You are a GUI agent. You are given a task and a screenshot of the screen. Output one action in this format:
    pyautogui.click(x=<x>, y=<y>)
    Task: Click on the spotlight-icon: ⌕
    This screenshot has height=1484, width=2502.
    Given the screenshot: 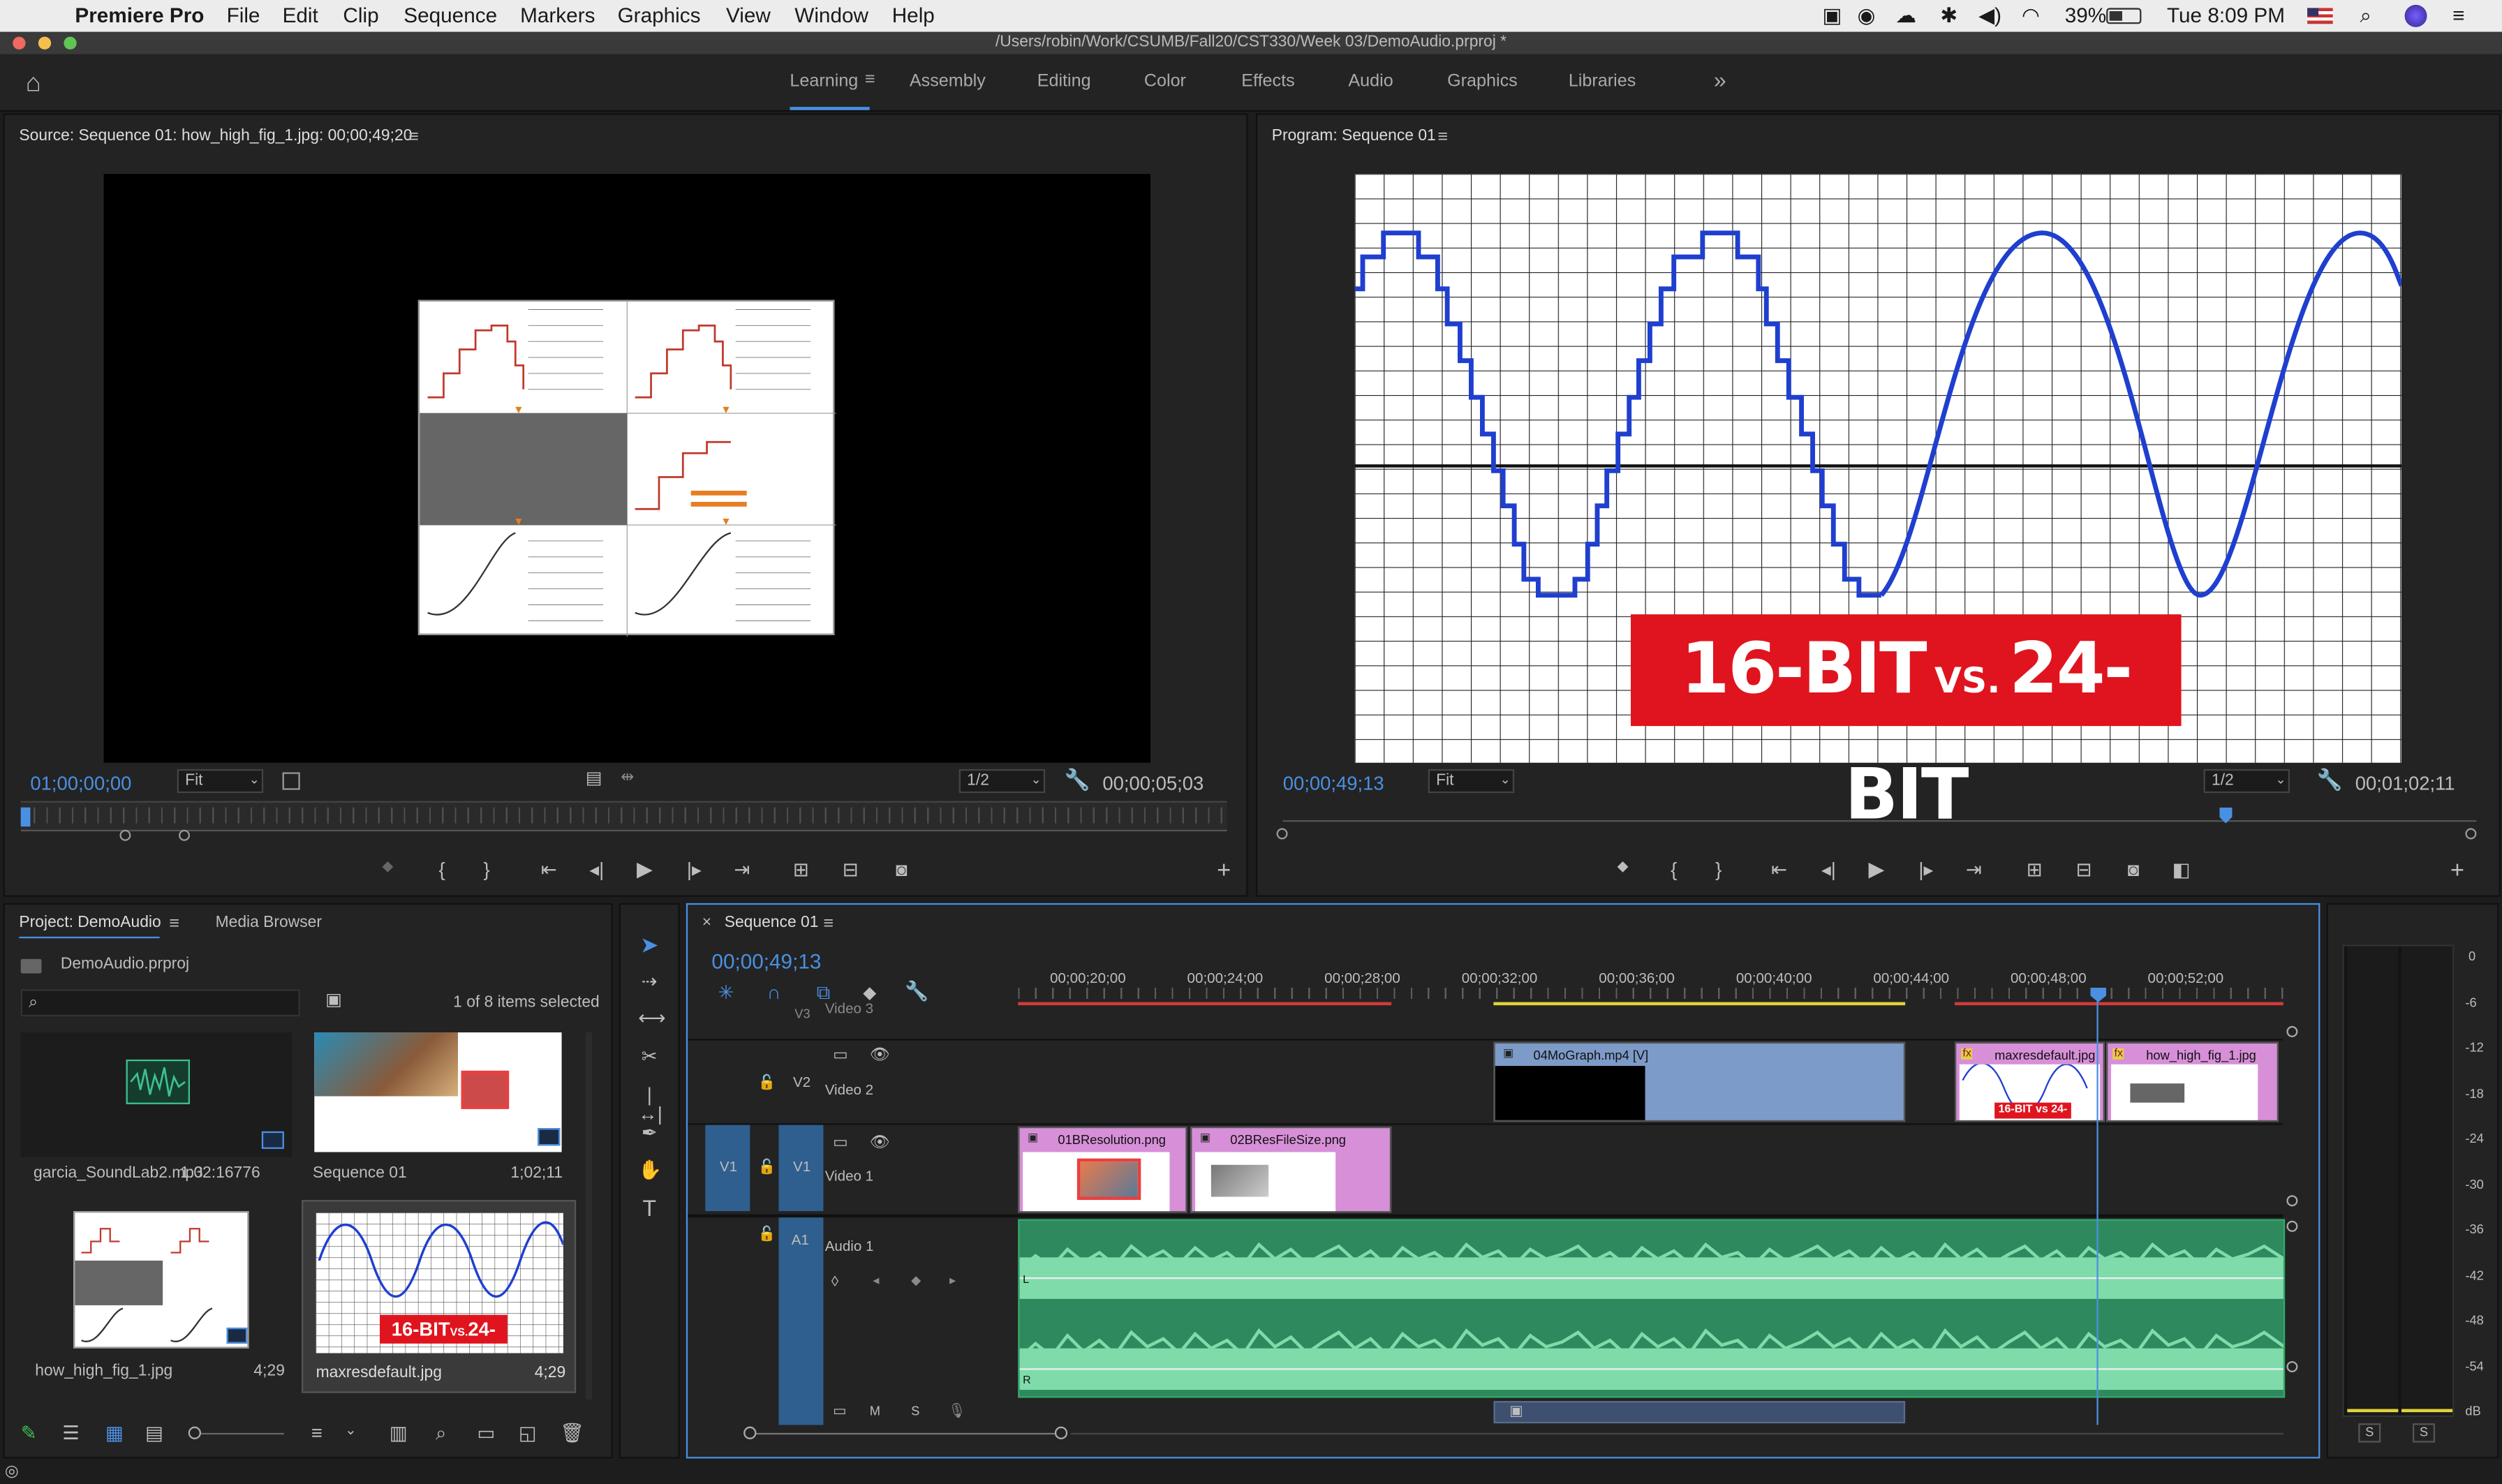 What is the action you would take?
    pyautogui.click(x=2366, y=15)
    